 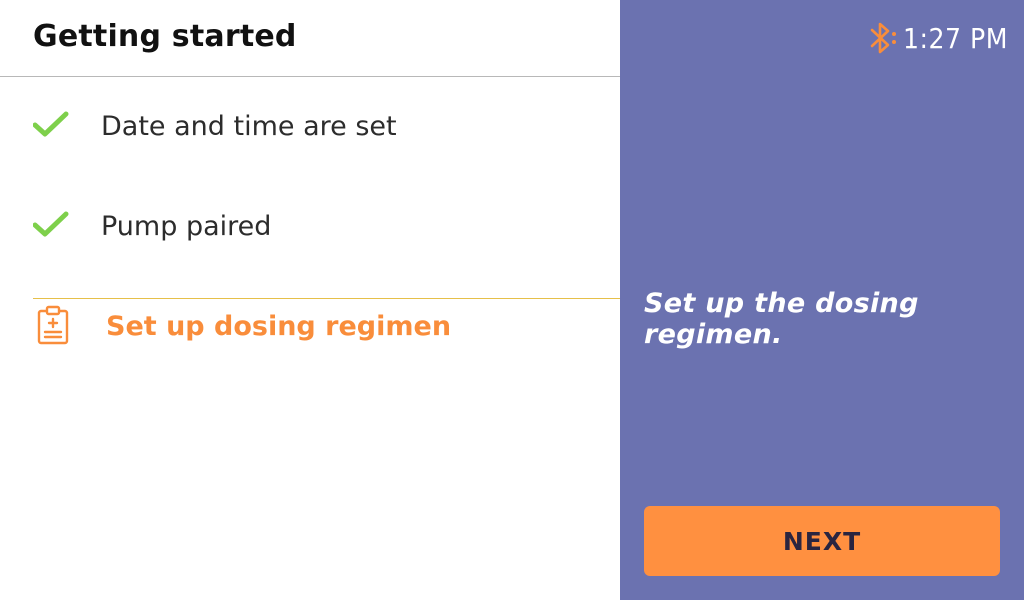 I want to click on page-title: Getting started, so click(x=165, y=36).